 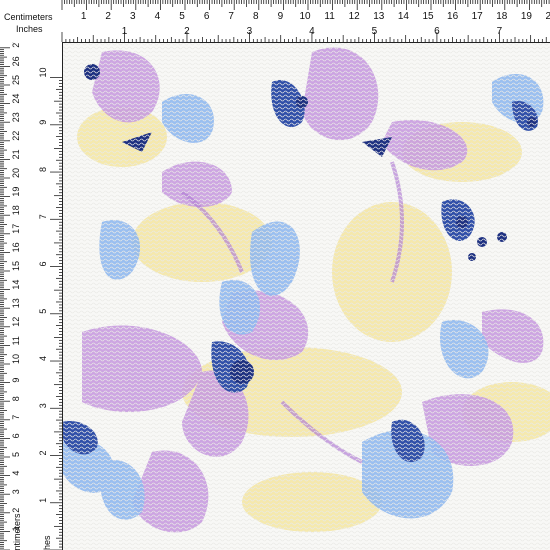 What do you see at coordinates (16, 117) in the screenshot?
I see `left-ruler-cm-label: 23` at bounding box center [16, 117].